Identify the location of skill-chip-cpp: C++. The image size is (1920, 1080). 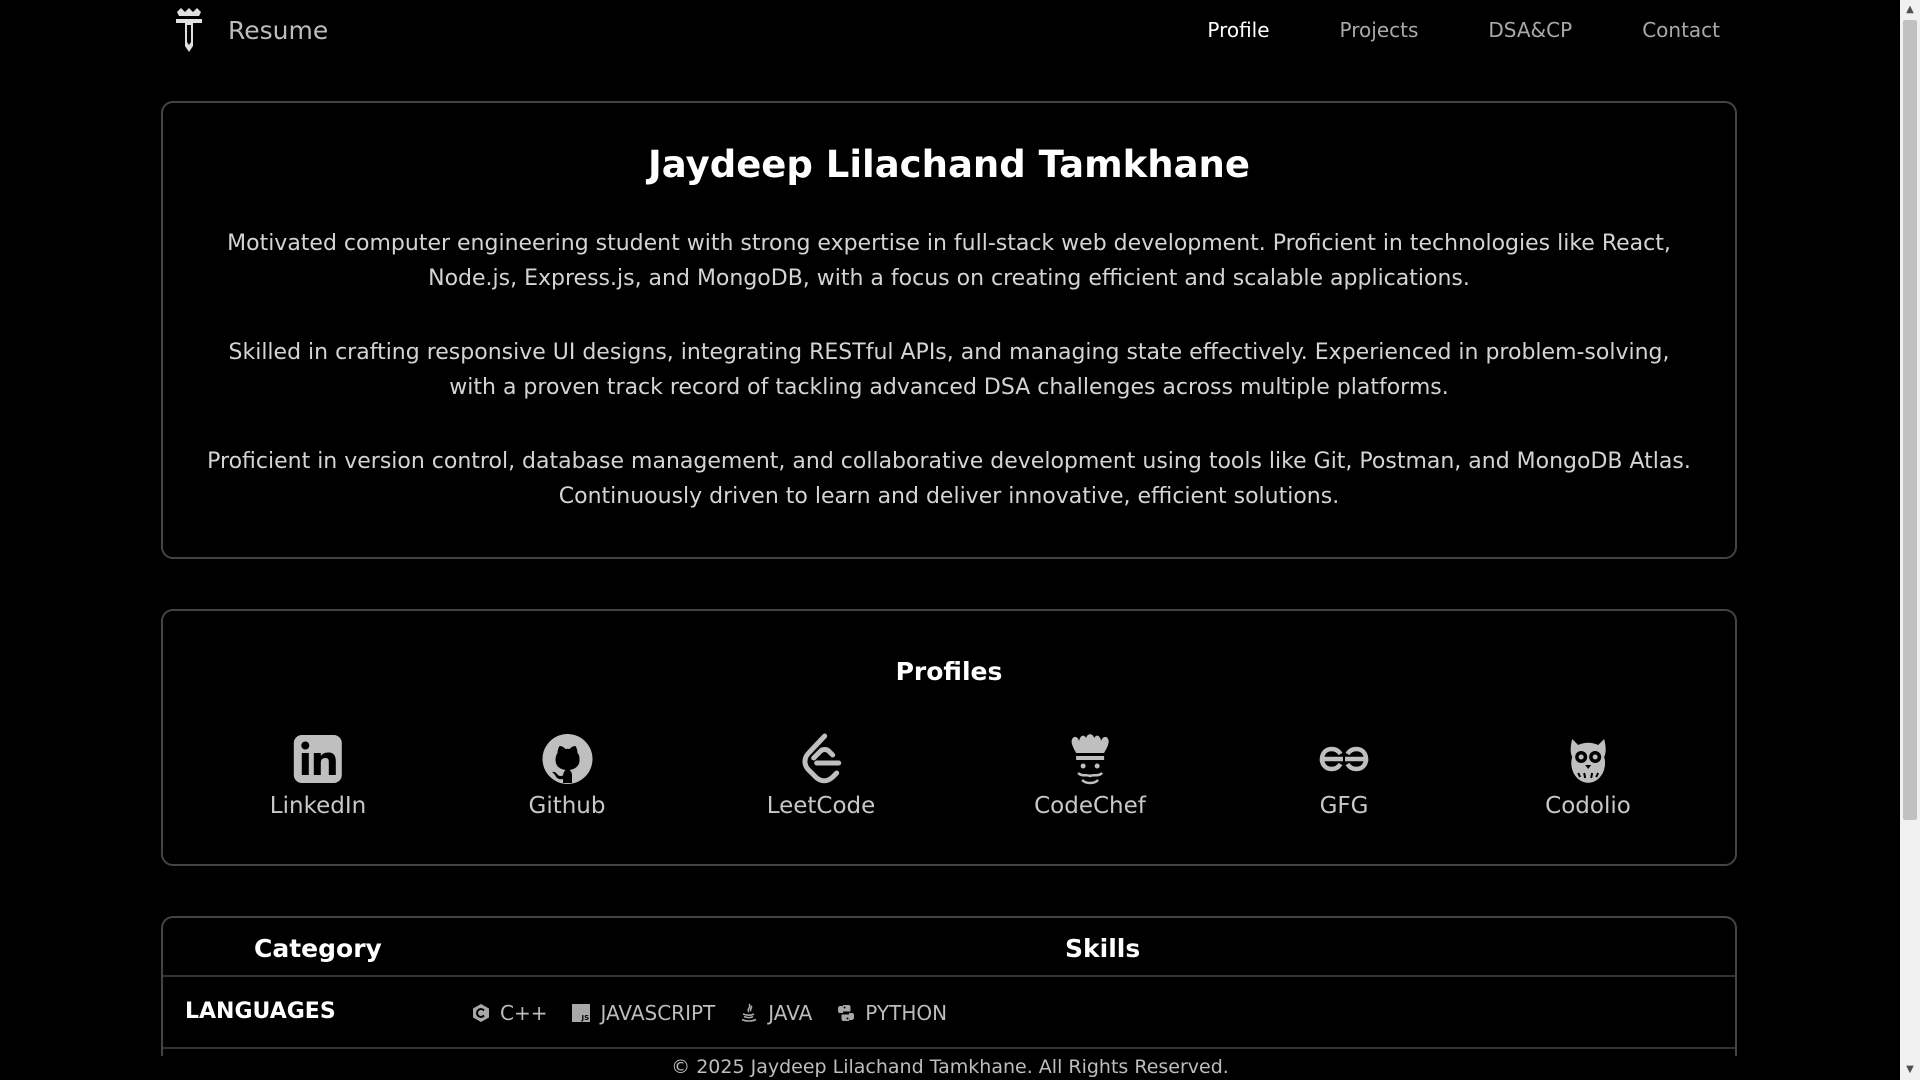
(509, 1013).